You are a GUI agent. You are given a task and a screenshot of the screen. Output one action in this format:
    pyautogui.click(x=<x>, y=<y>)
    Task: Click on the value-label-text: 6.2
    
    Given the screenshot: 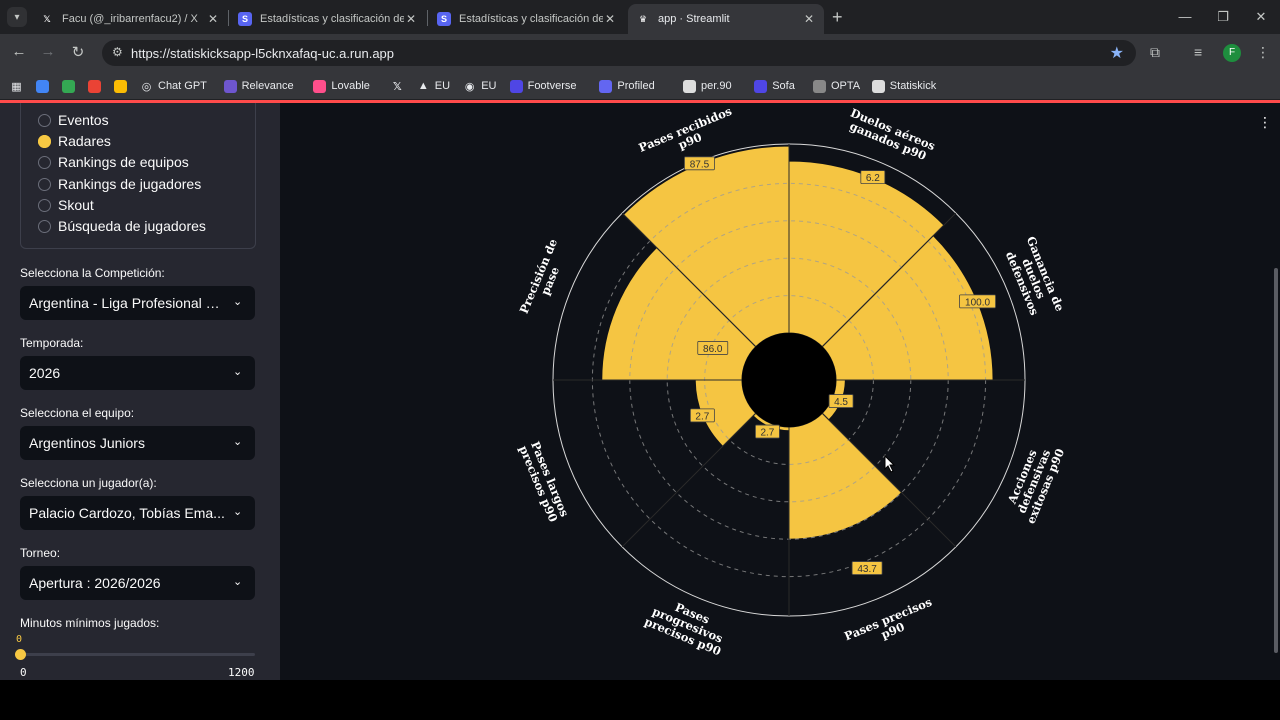 What is the action you would take?
    pyautogui.click(x=873, y=178)
    